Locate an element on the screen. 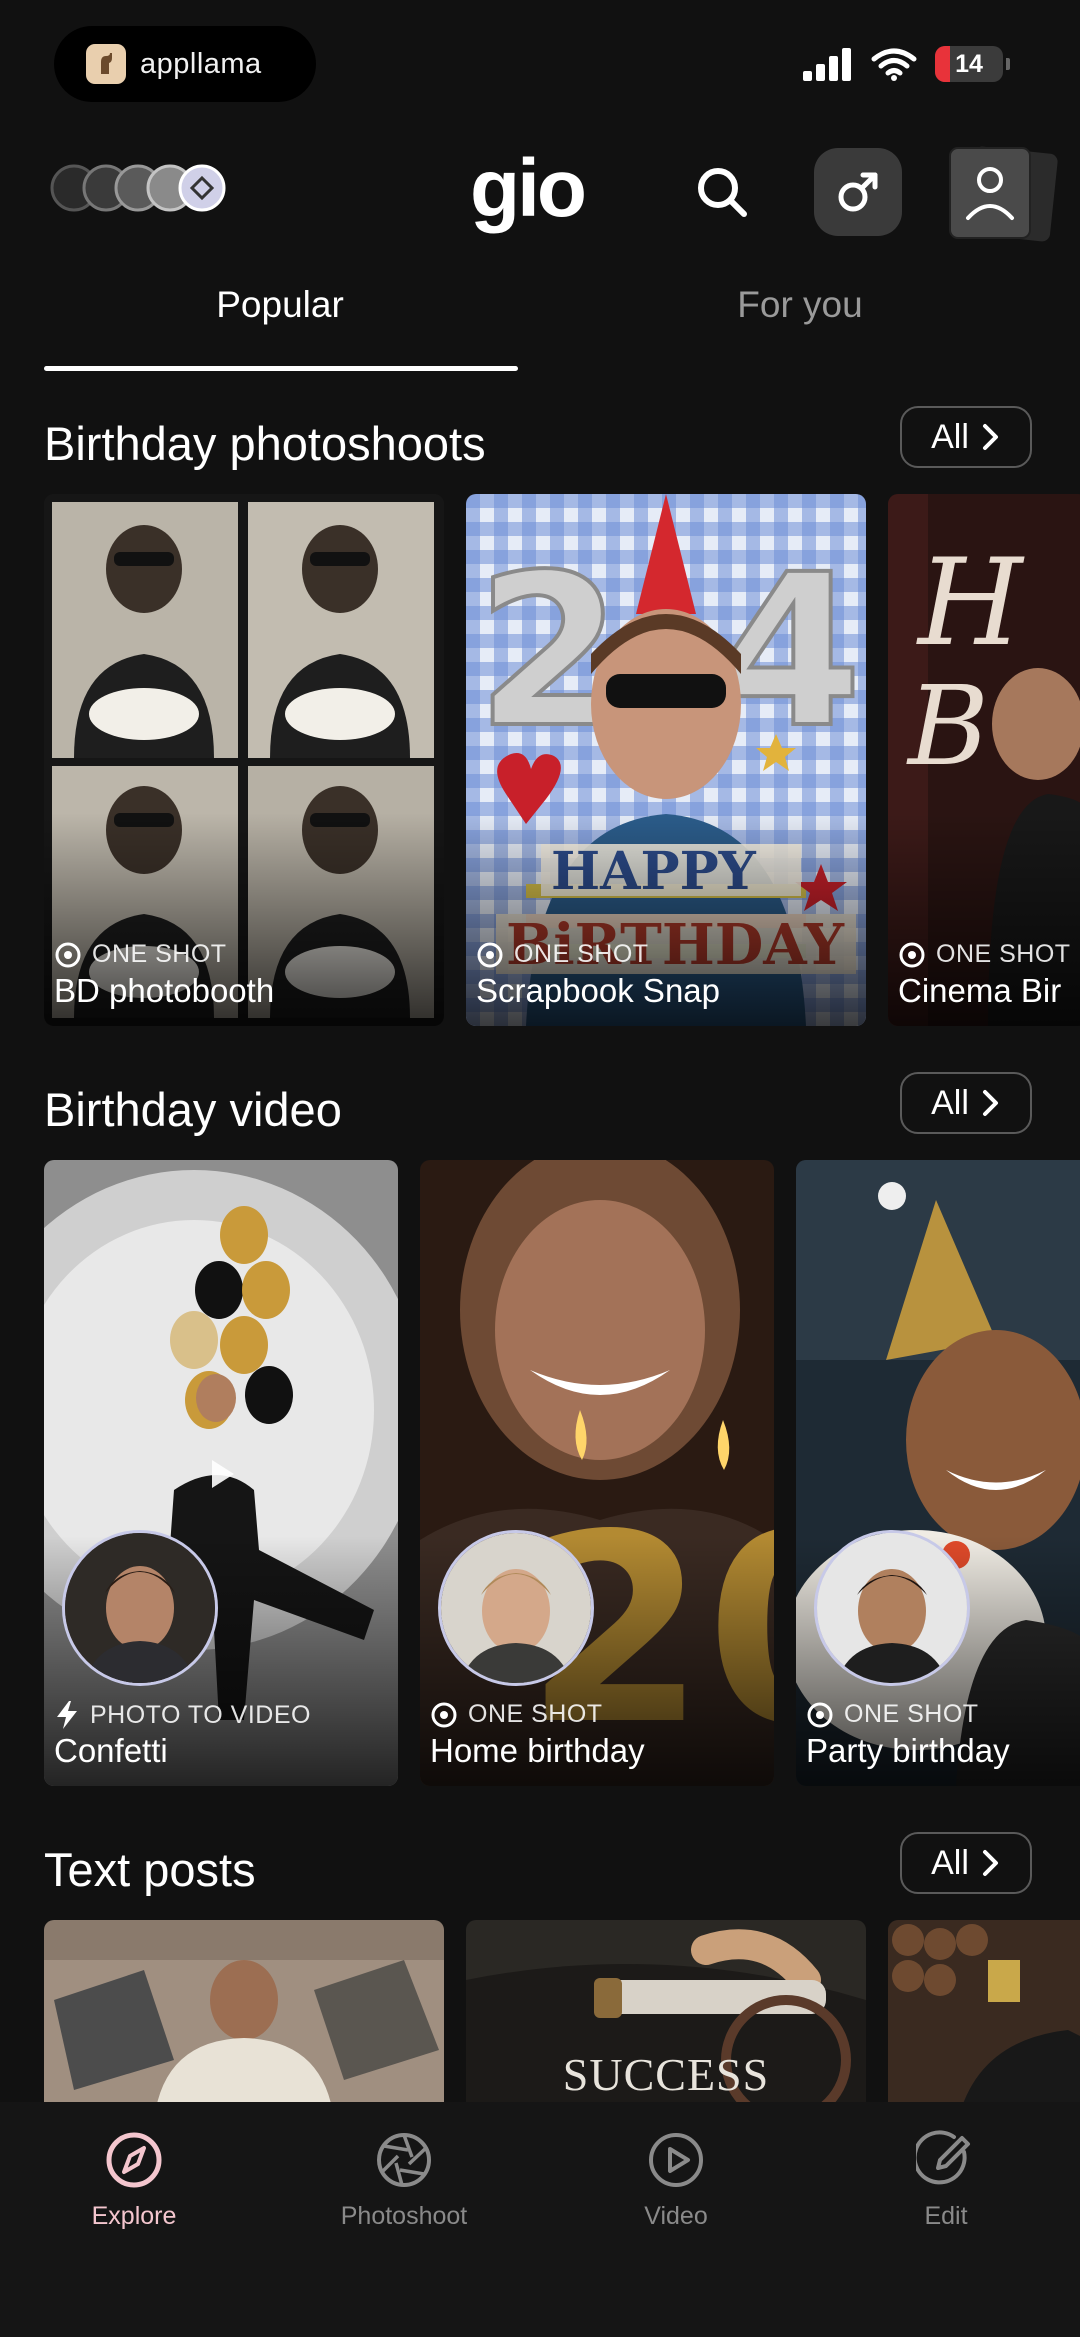  appllama-logo-icon is located at coordinates (106, 64).